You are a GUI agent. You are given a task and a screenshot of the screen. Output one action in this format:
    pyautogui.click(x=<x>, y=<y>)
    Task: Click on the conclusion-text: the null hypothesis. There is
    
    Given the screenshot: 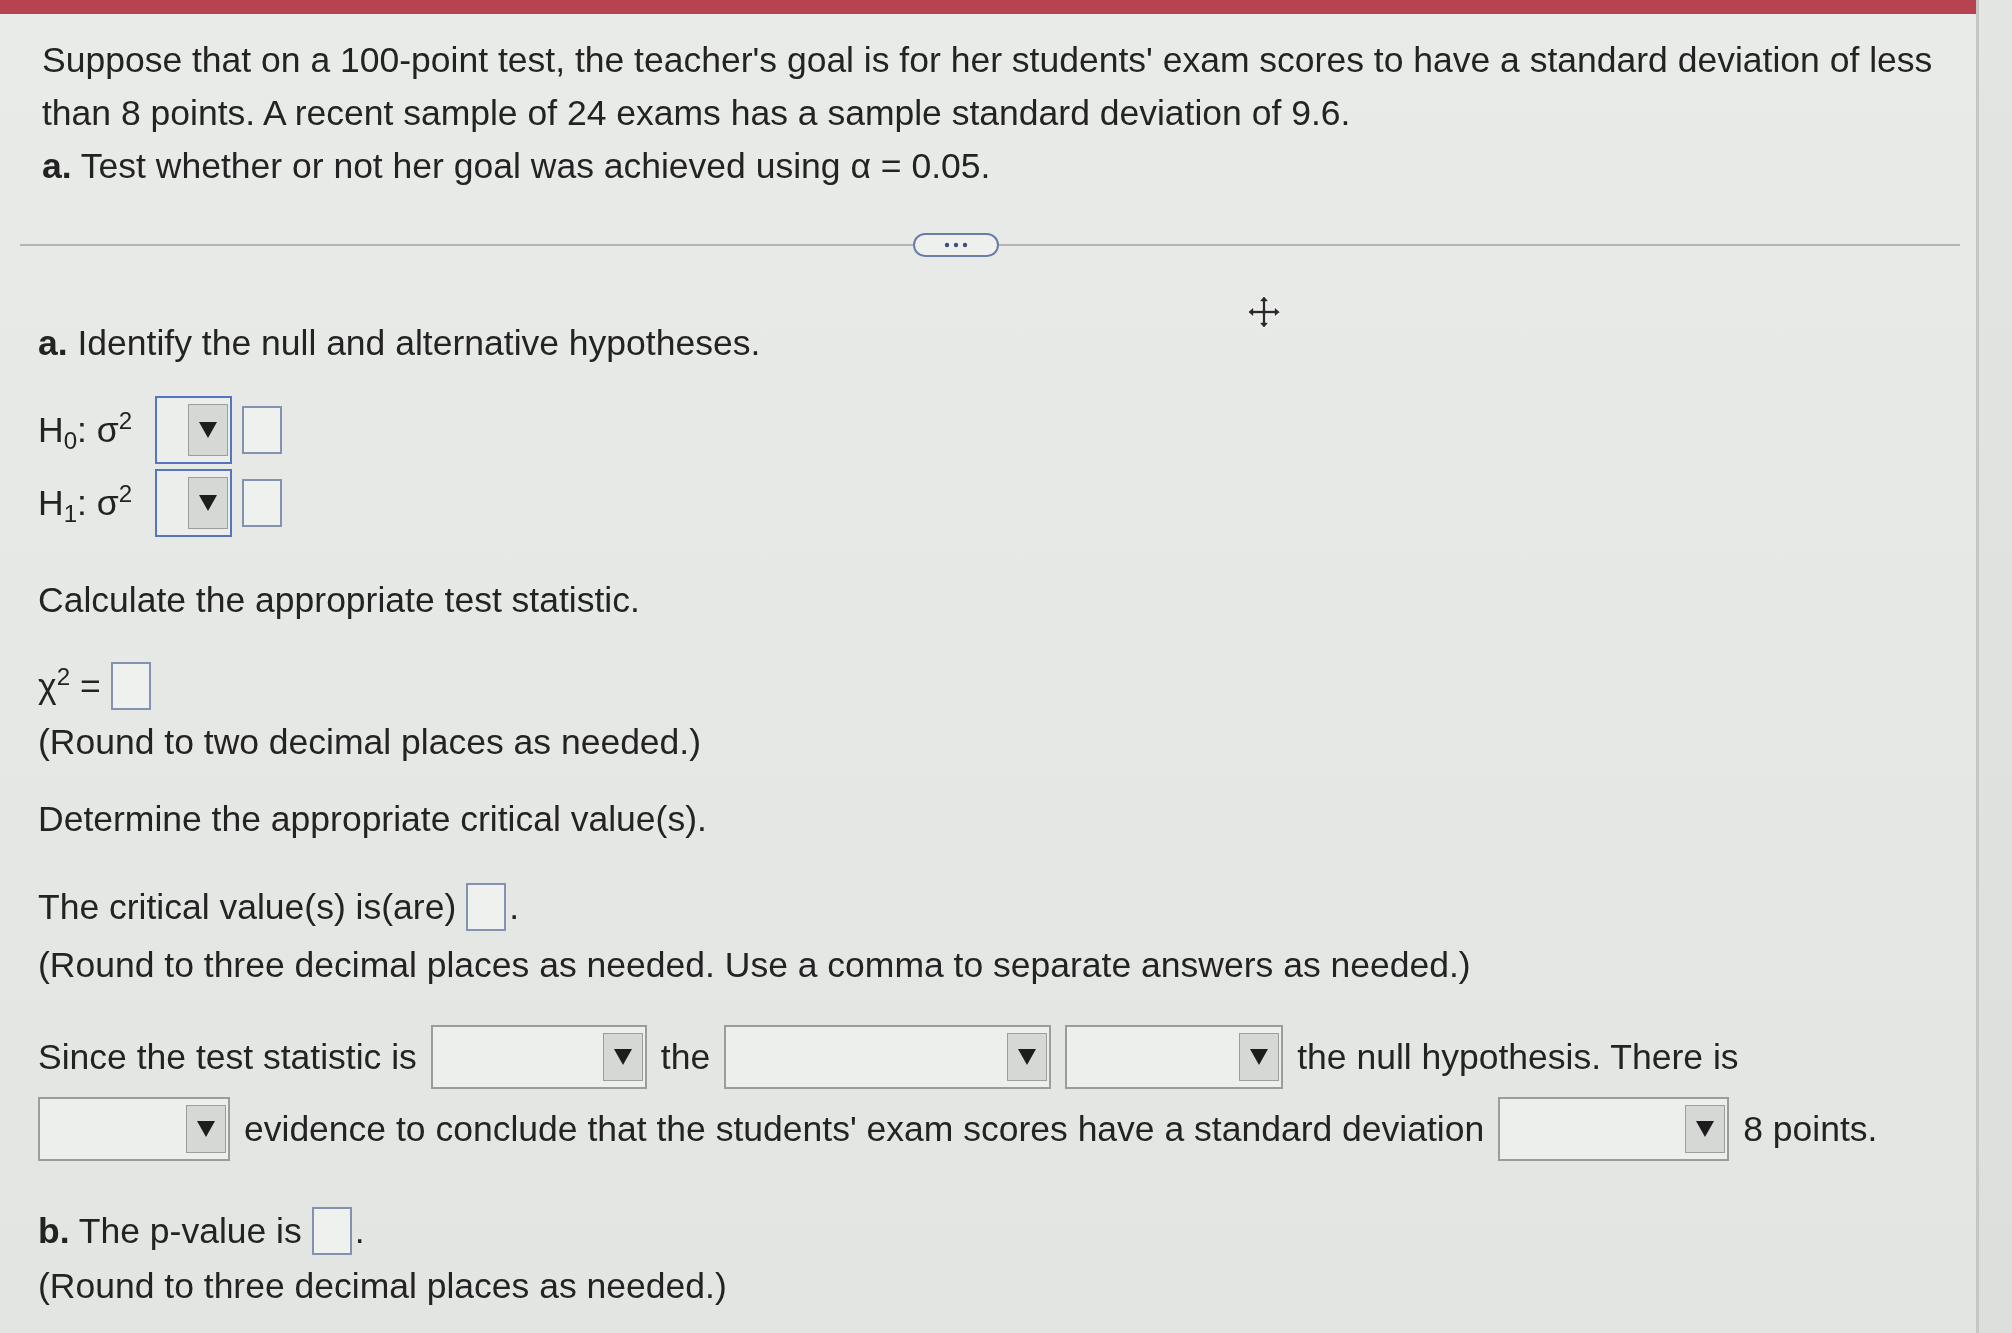 What is the action you would take?
    pyautogui.click(x=1518, y=1057)
    